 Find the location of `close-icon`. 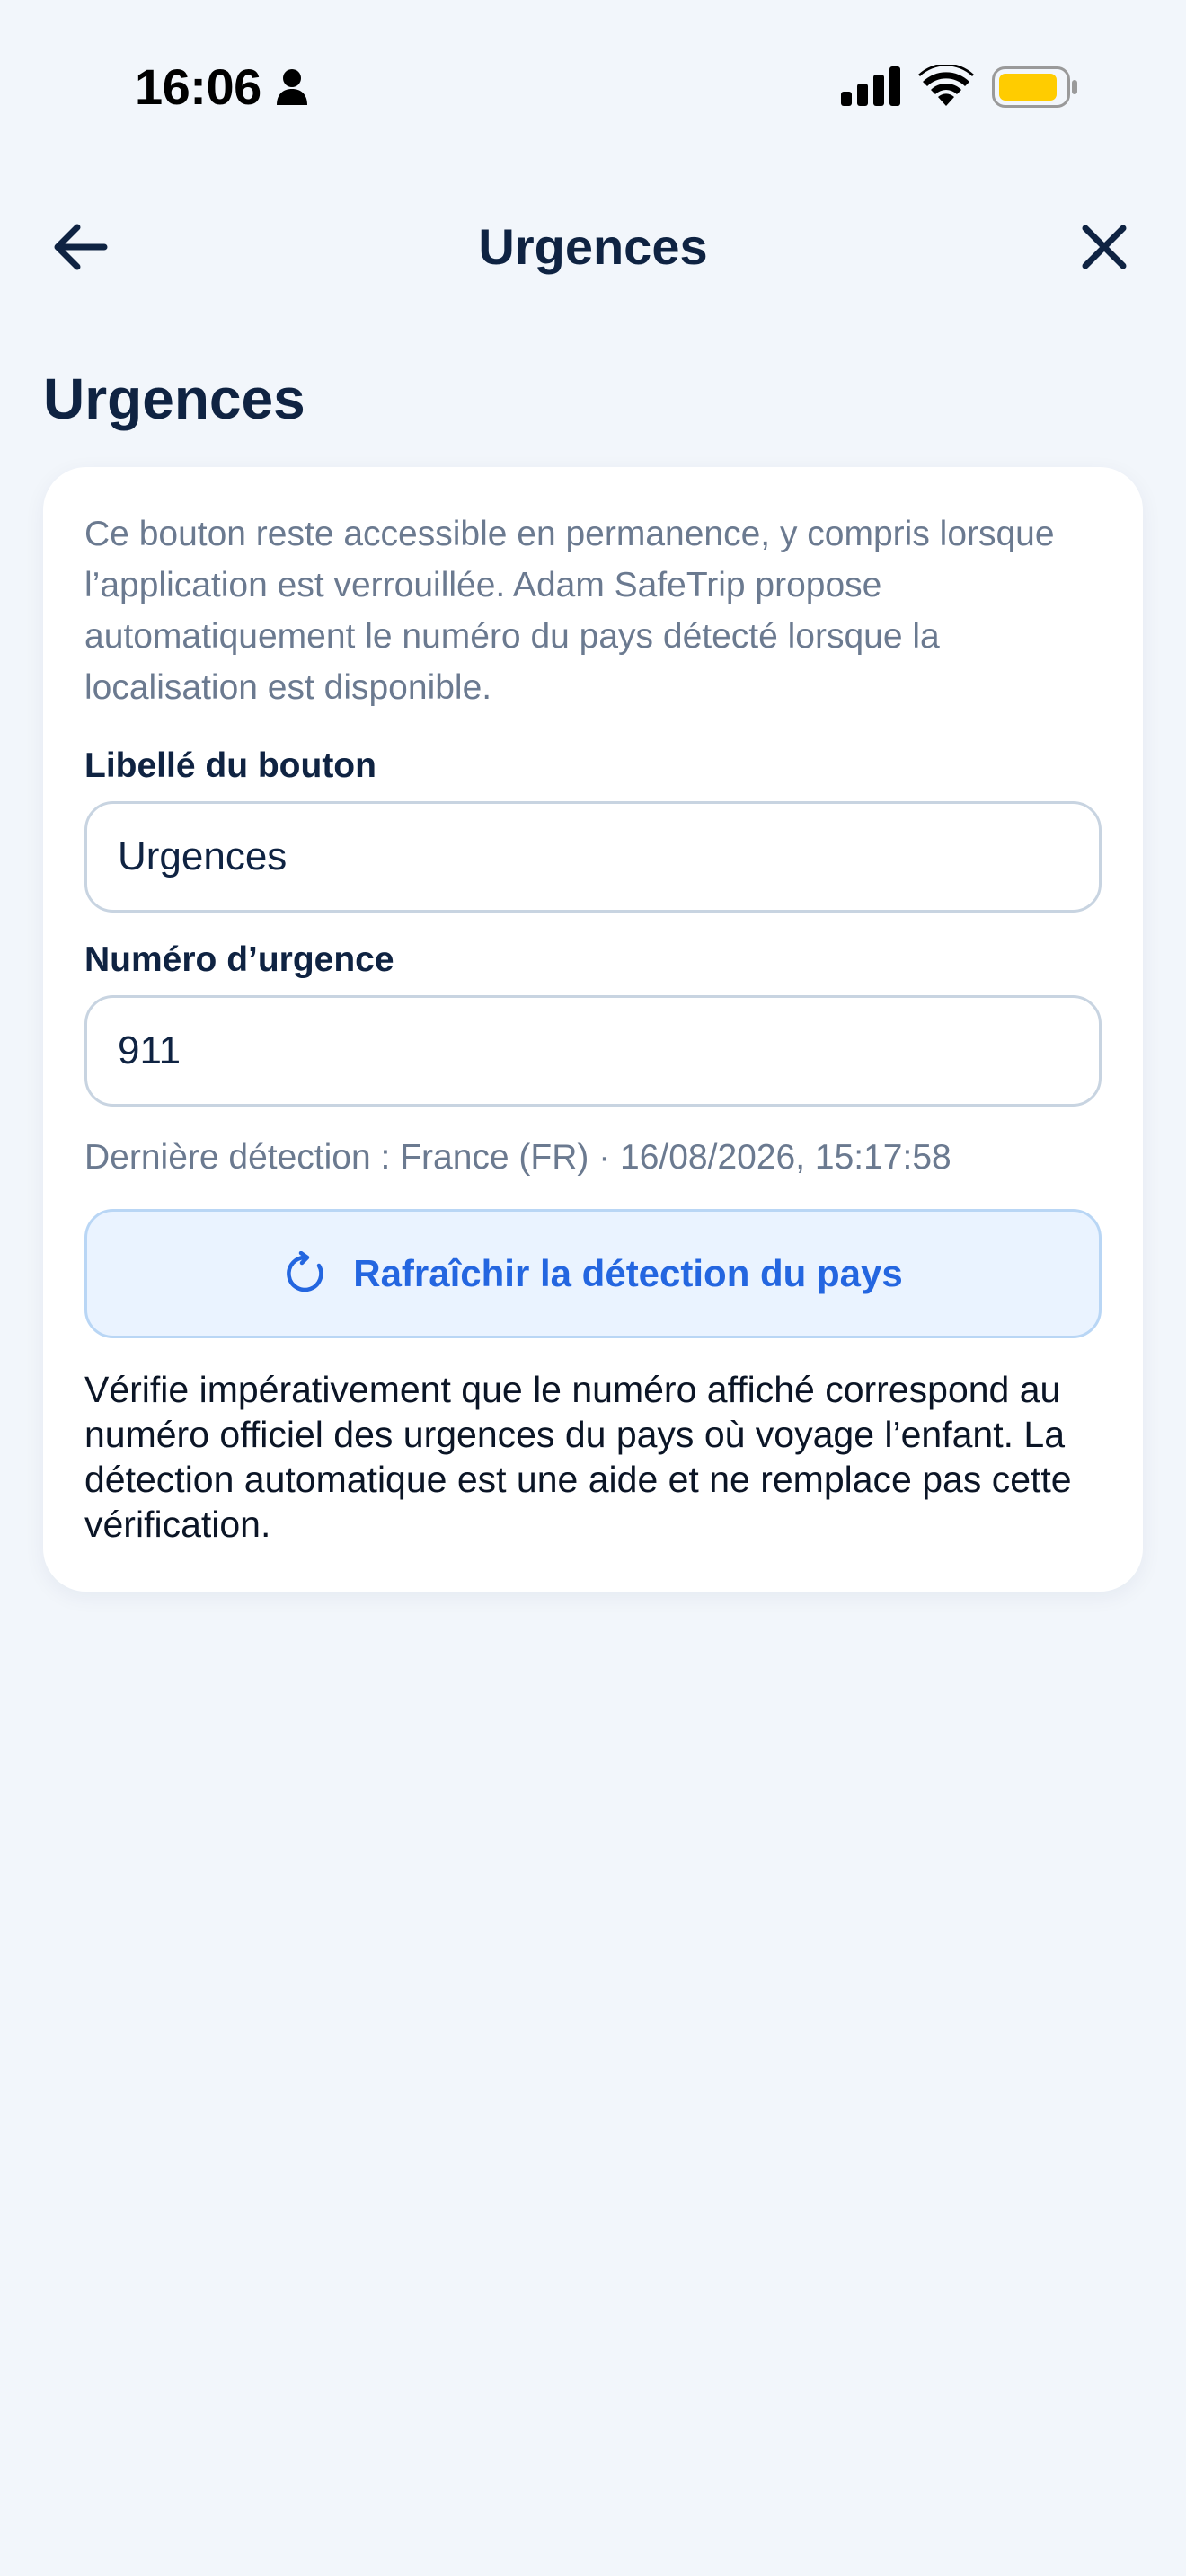

close-icon is located at coordinates (1104, 247).